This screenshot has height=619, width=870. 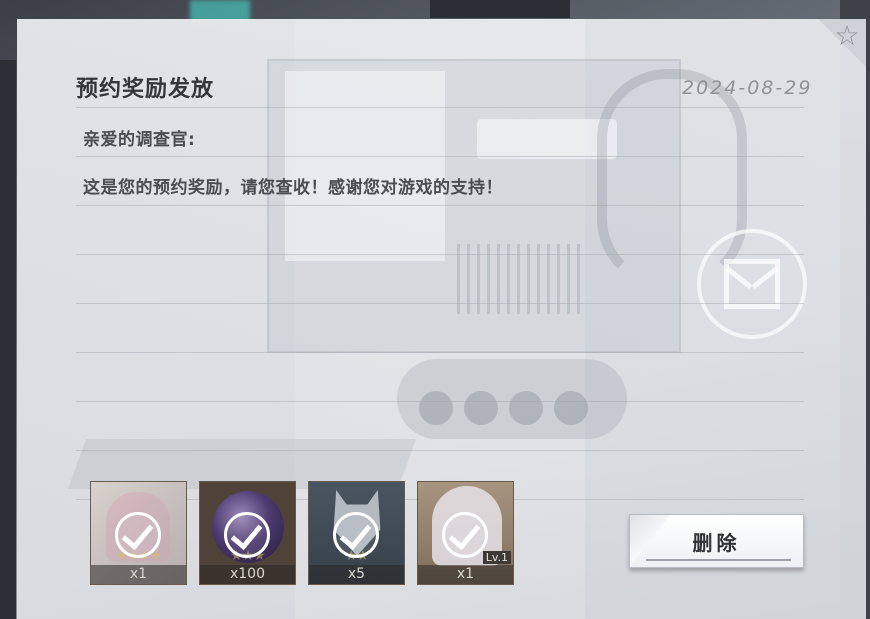 I want to click on level-badge: Lv.1, so click(x=496, y=557).